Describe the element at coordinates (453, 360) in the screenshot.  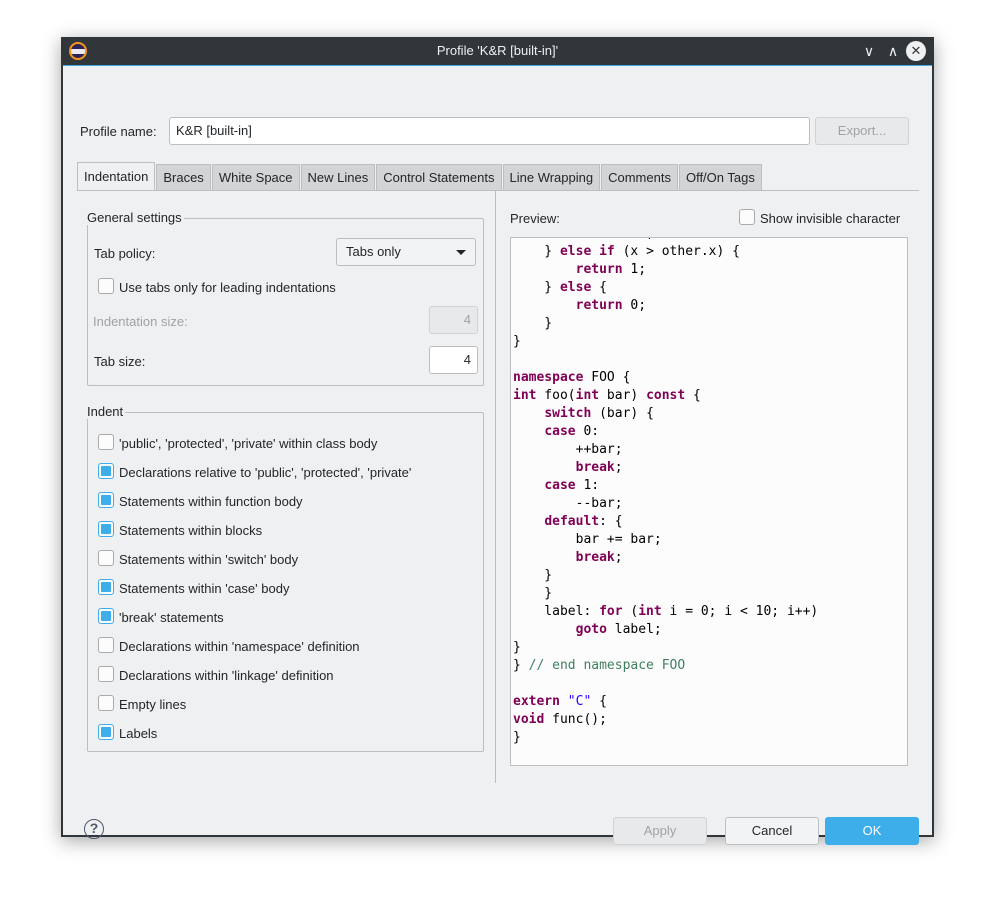
I see `tab-size-input: 4` at that location.